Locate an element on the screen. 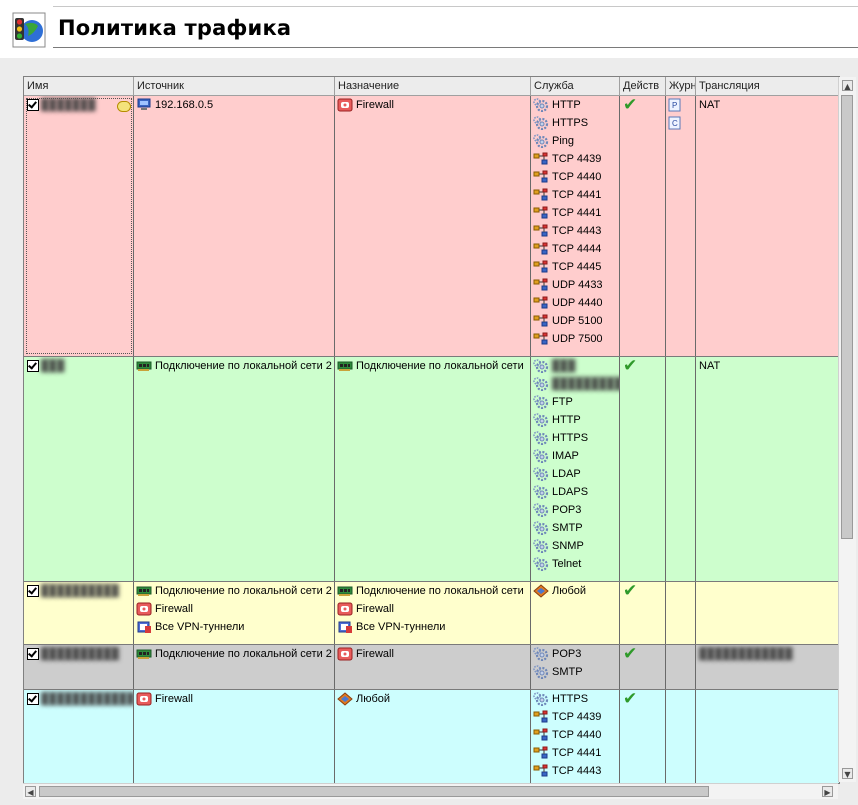 Image resolution: width=858 pixels, height=805 pixels. cell-source: Firewall is located at coordinates (234, 736).